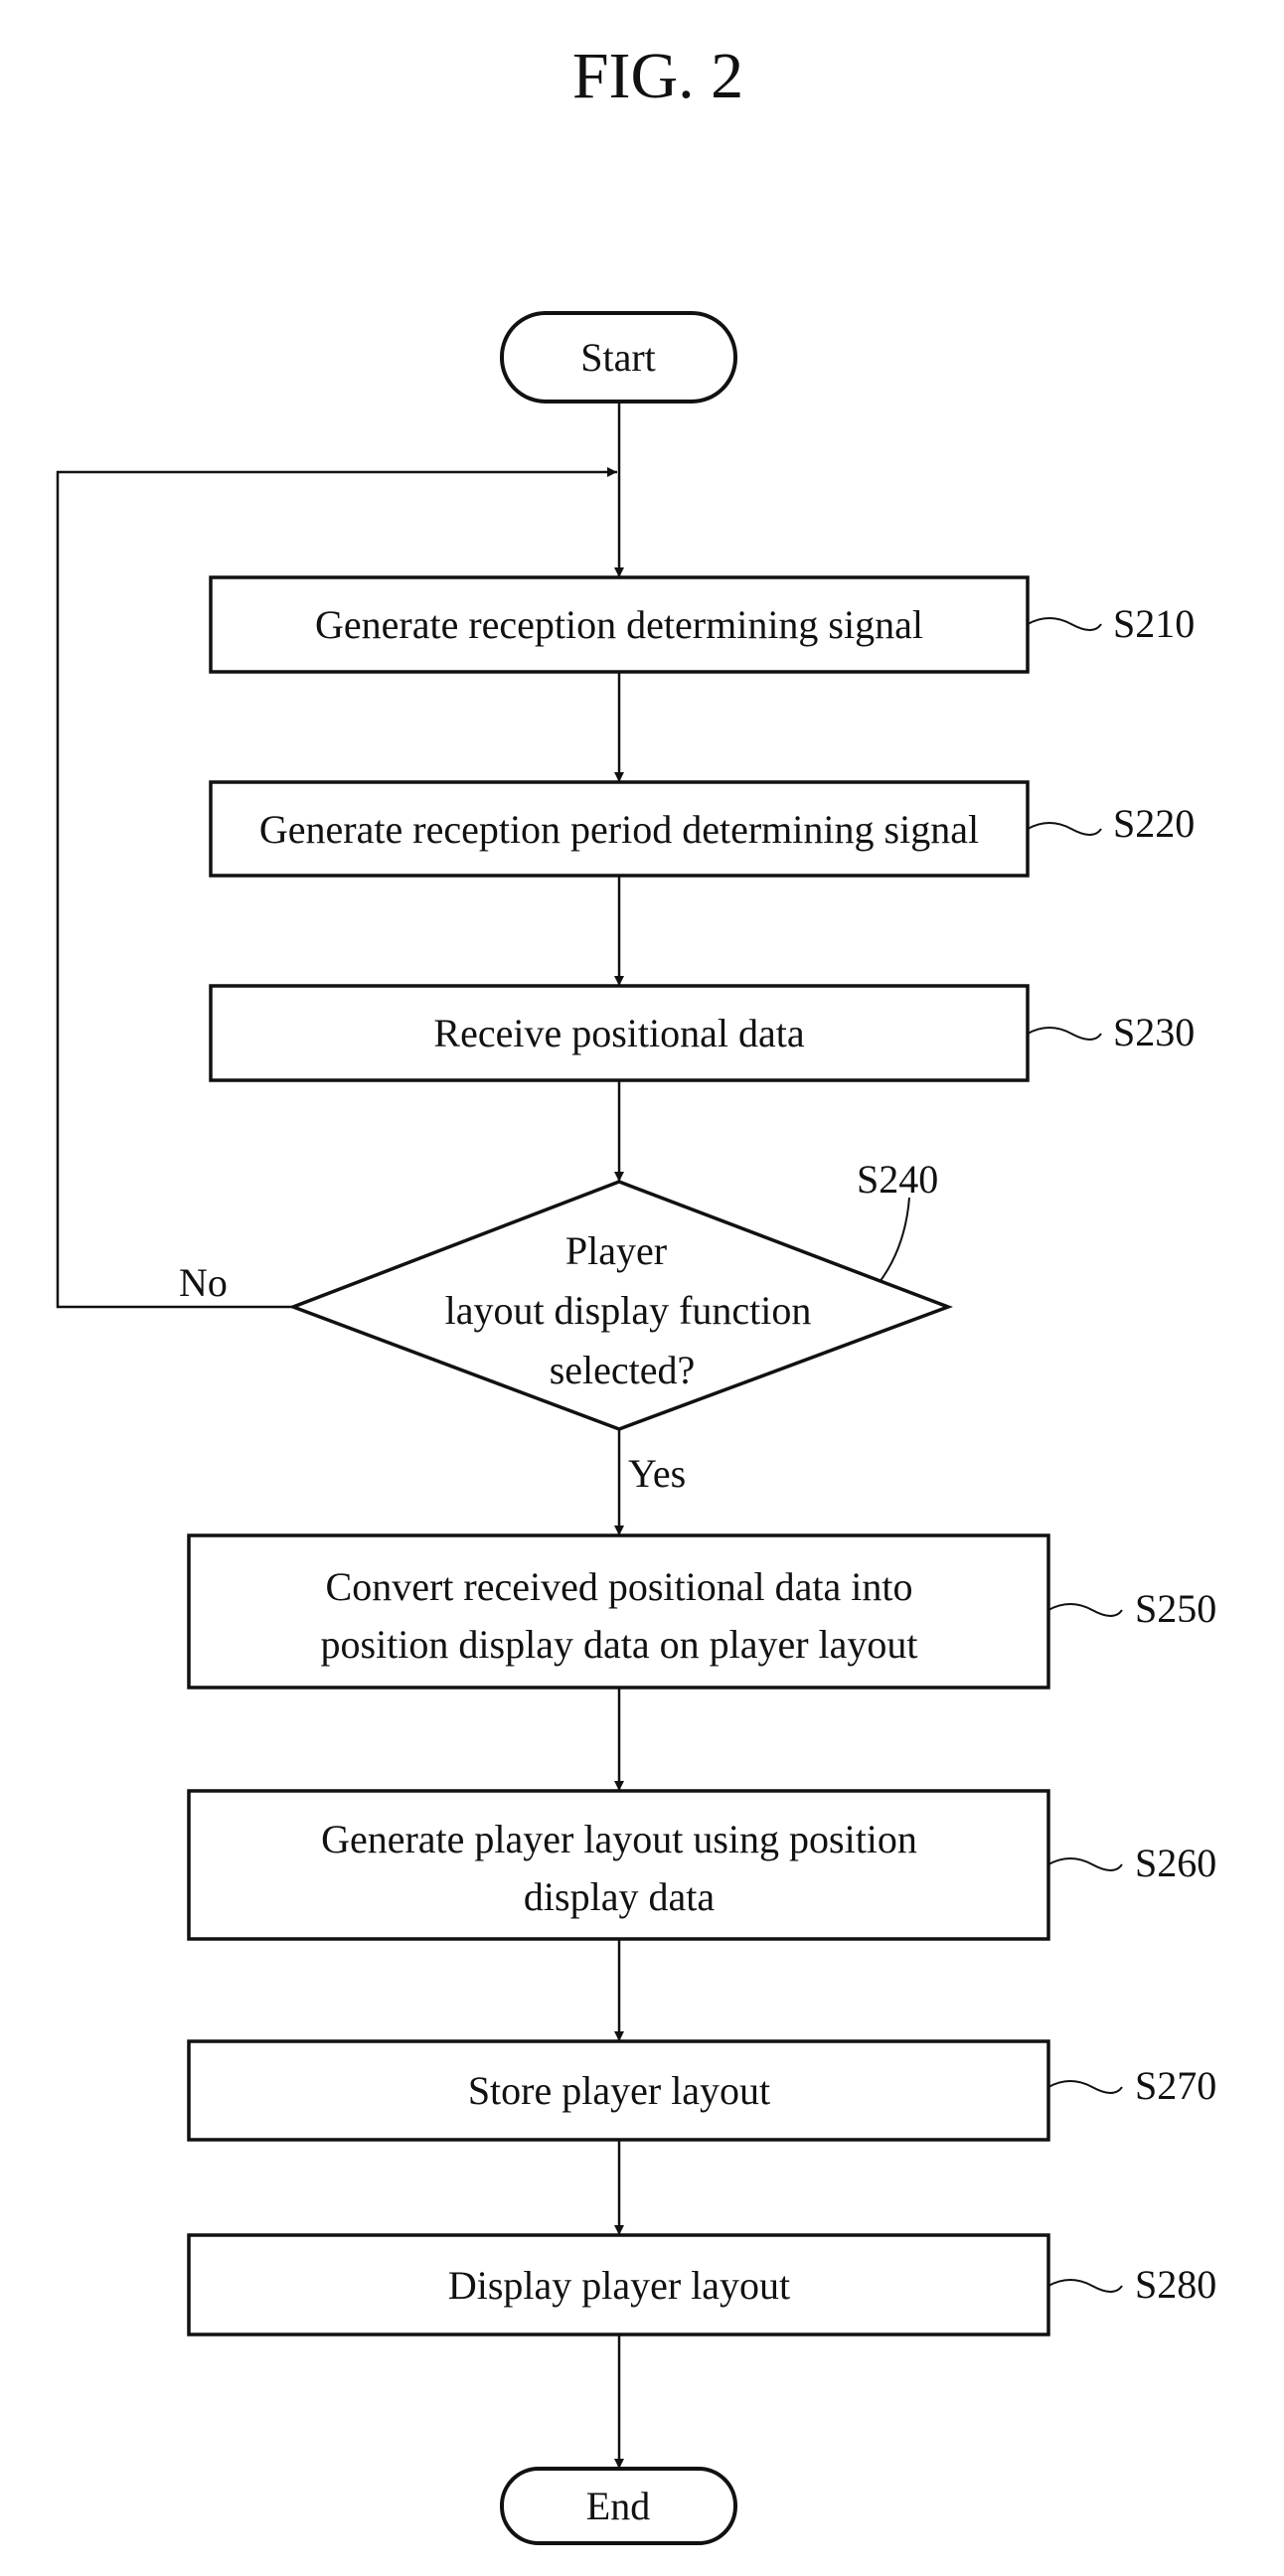  Describe the element at coordinates (1085, 1610) in the screenshot. I see `leader-s250` at that location.